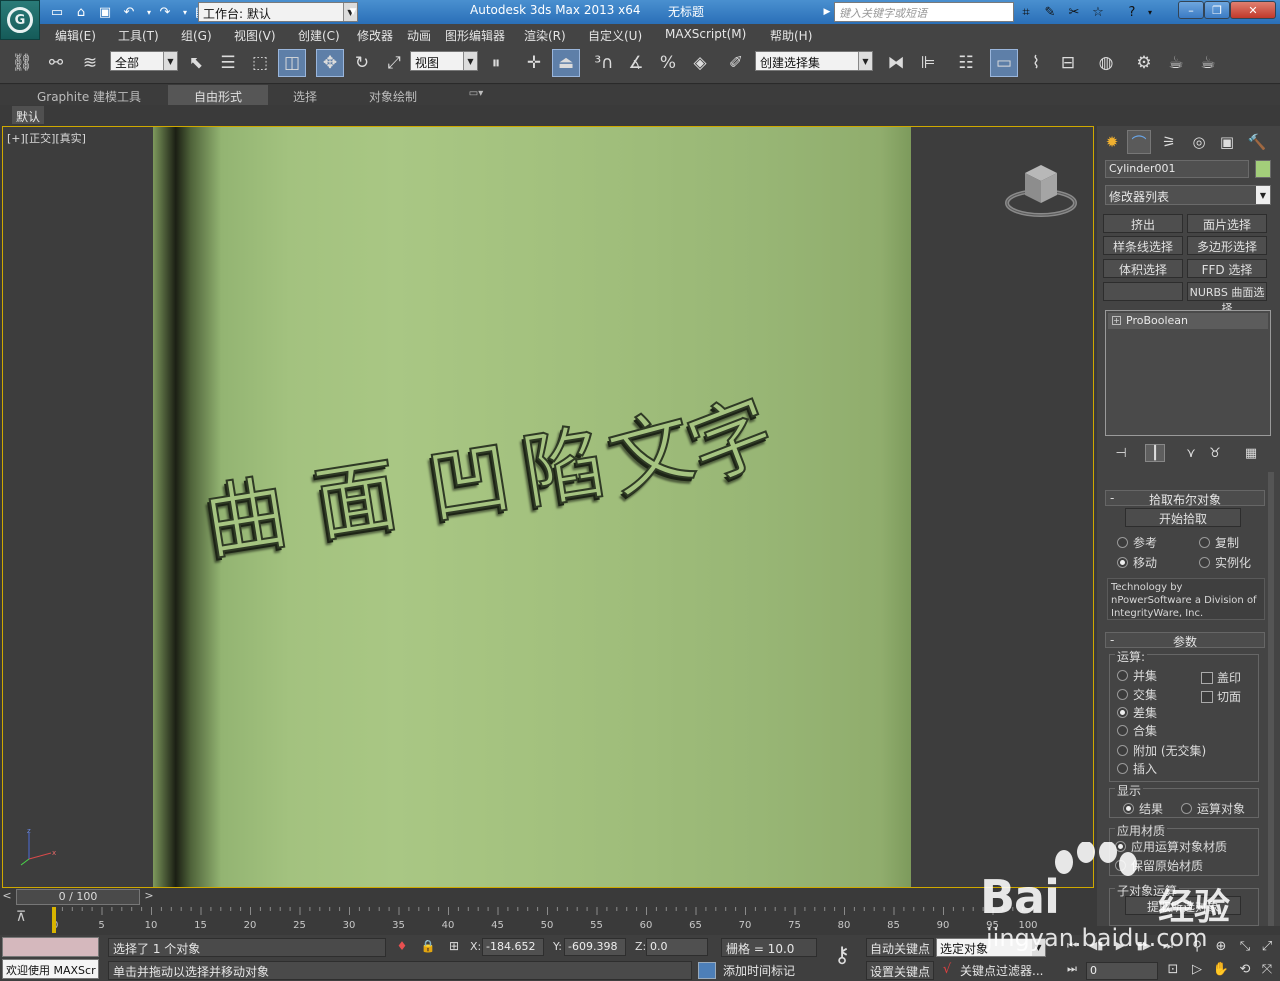  What do you see at coordinates (1215, 453) in the screenshot?
I see `remove-modifier-icon: ♉` at bounding box center [1215, 453].